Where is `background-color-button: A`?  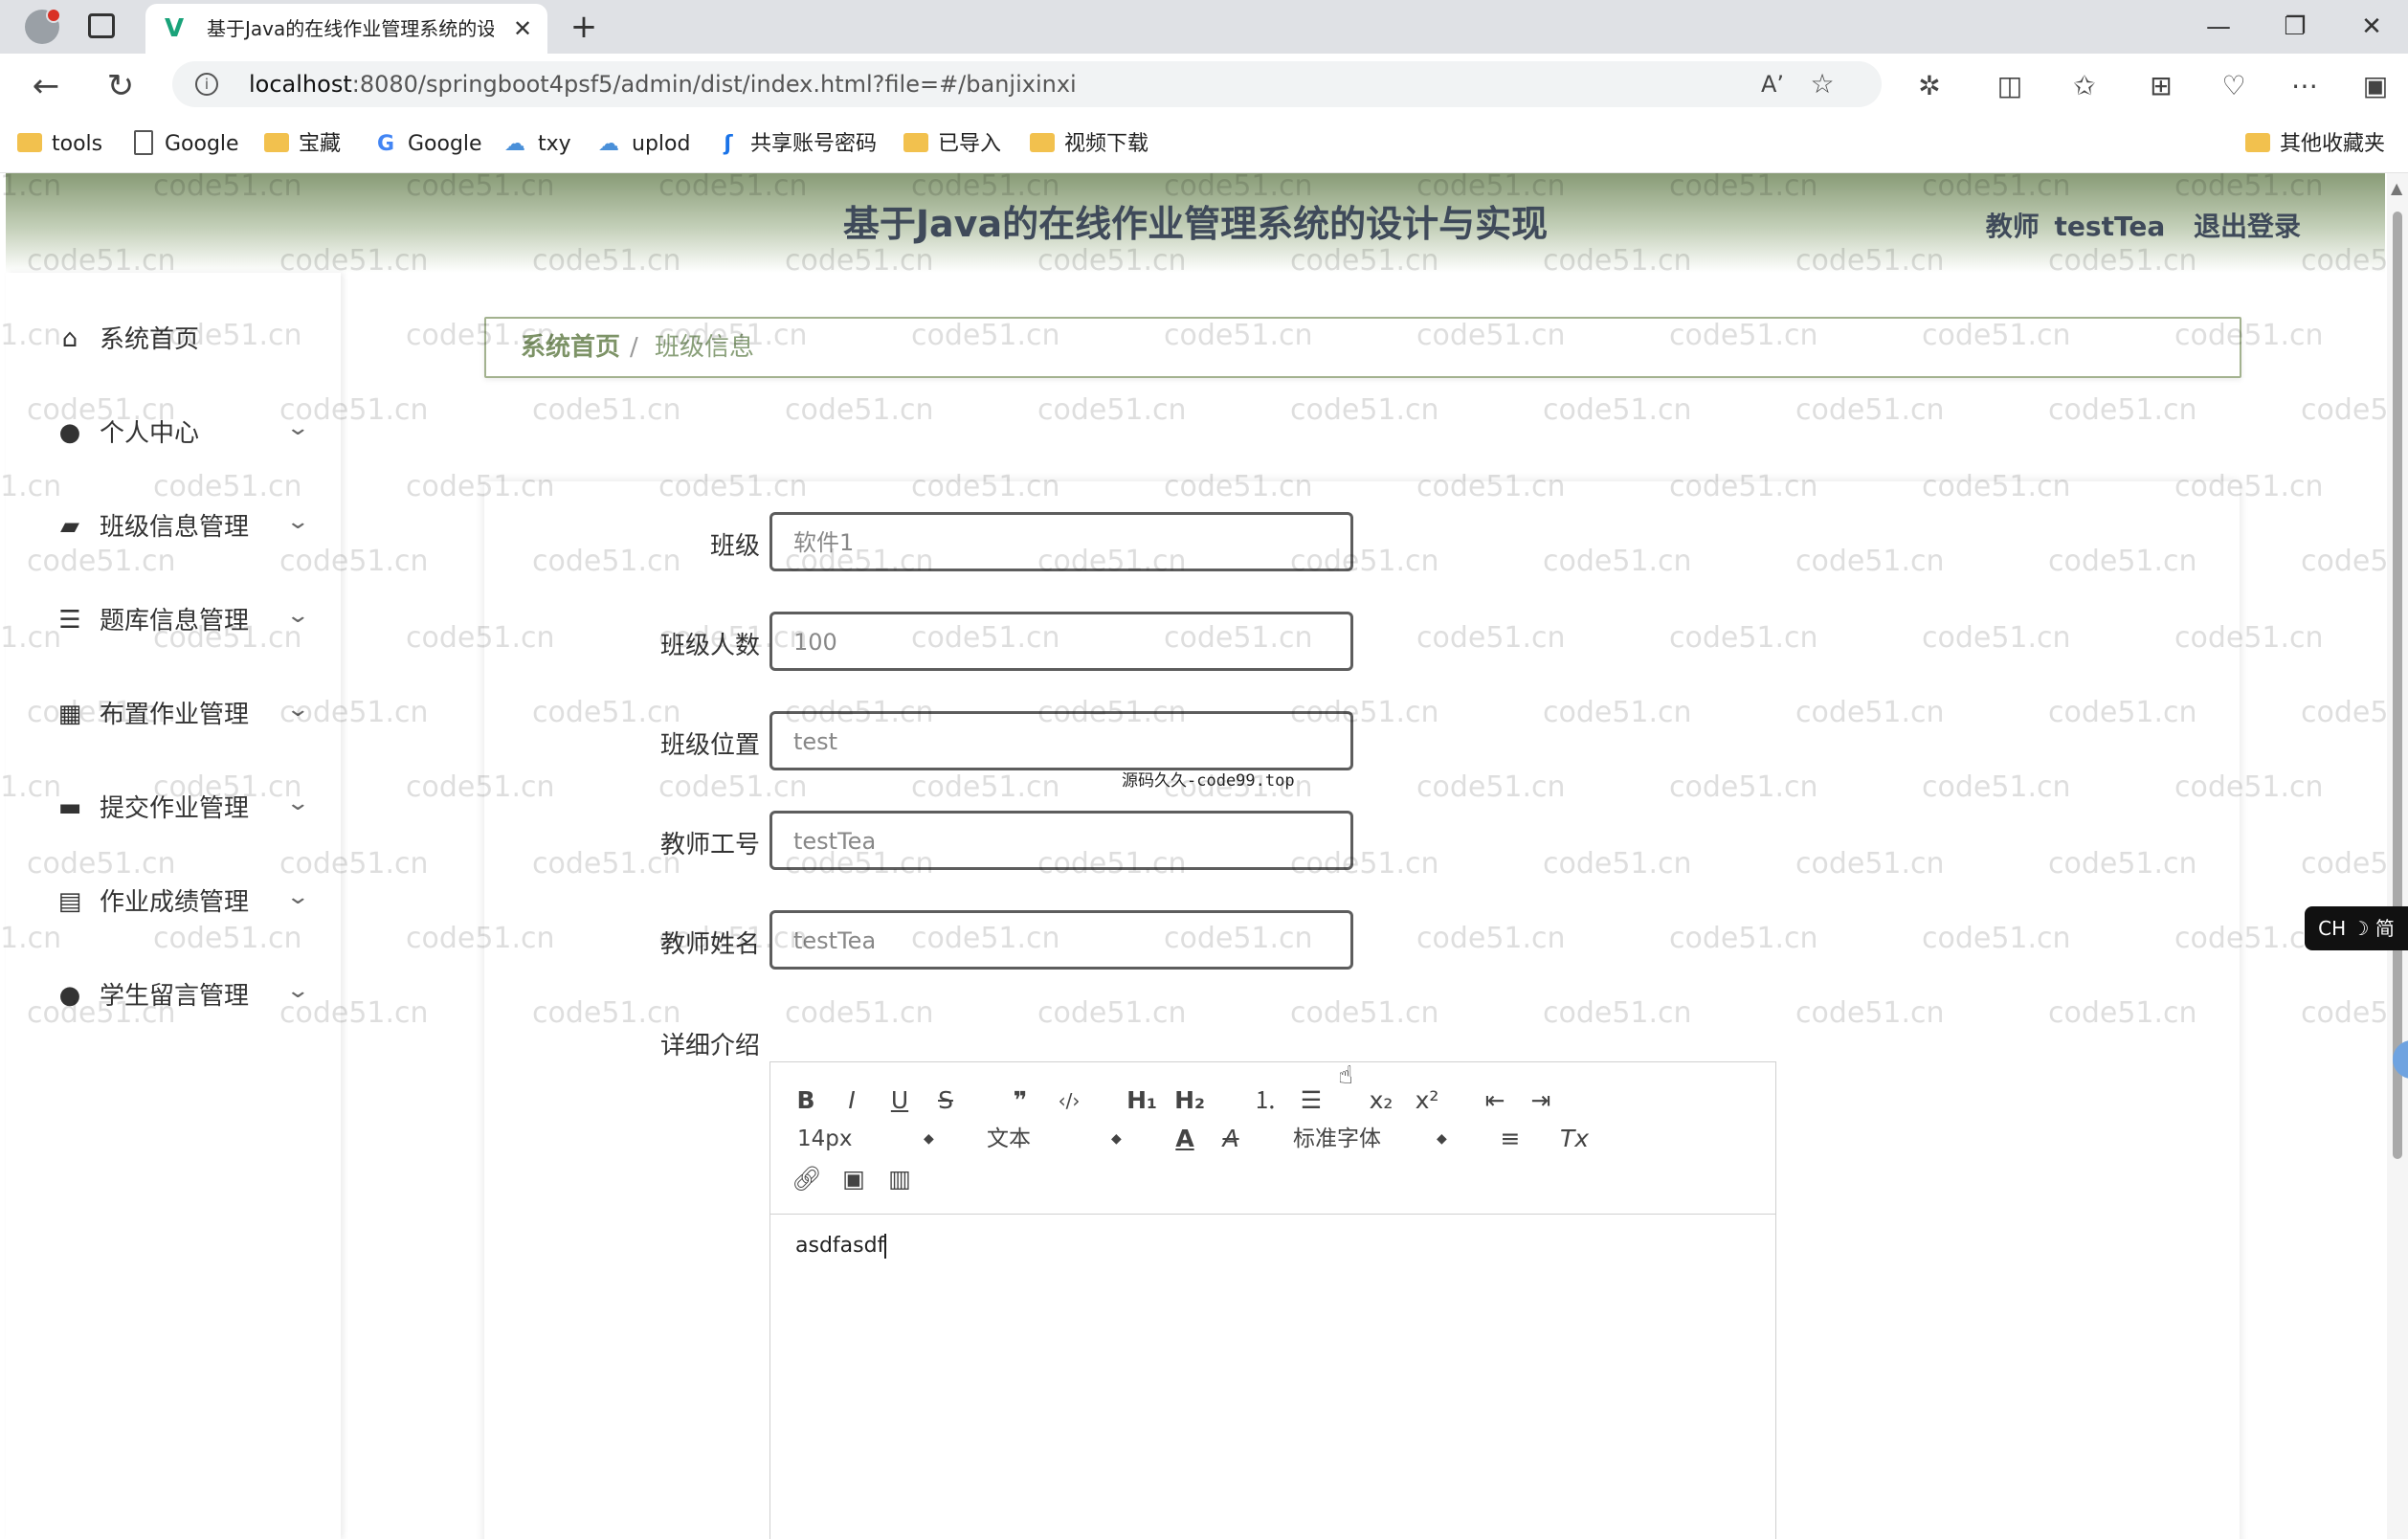
background-color-button: A is located at coordinates (1231, 1139).